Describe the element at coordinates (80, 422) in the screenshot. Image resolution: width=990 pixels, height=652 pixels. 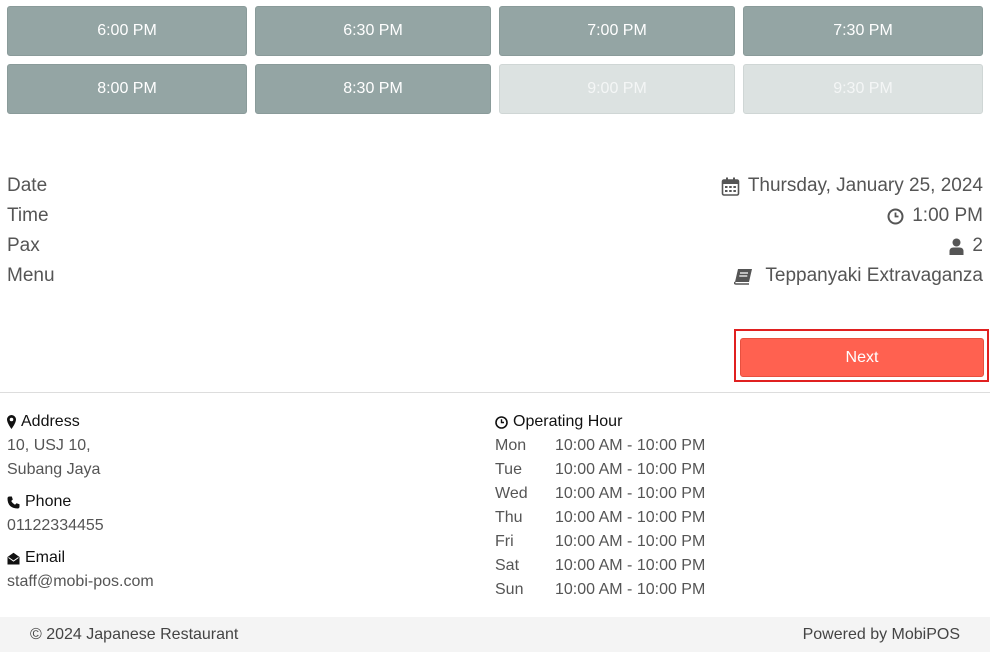
I see `address-heading: Address` at that location.